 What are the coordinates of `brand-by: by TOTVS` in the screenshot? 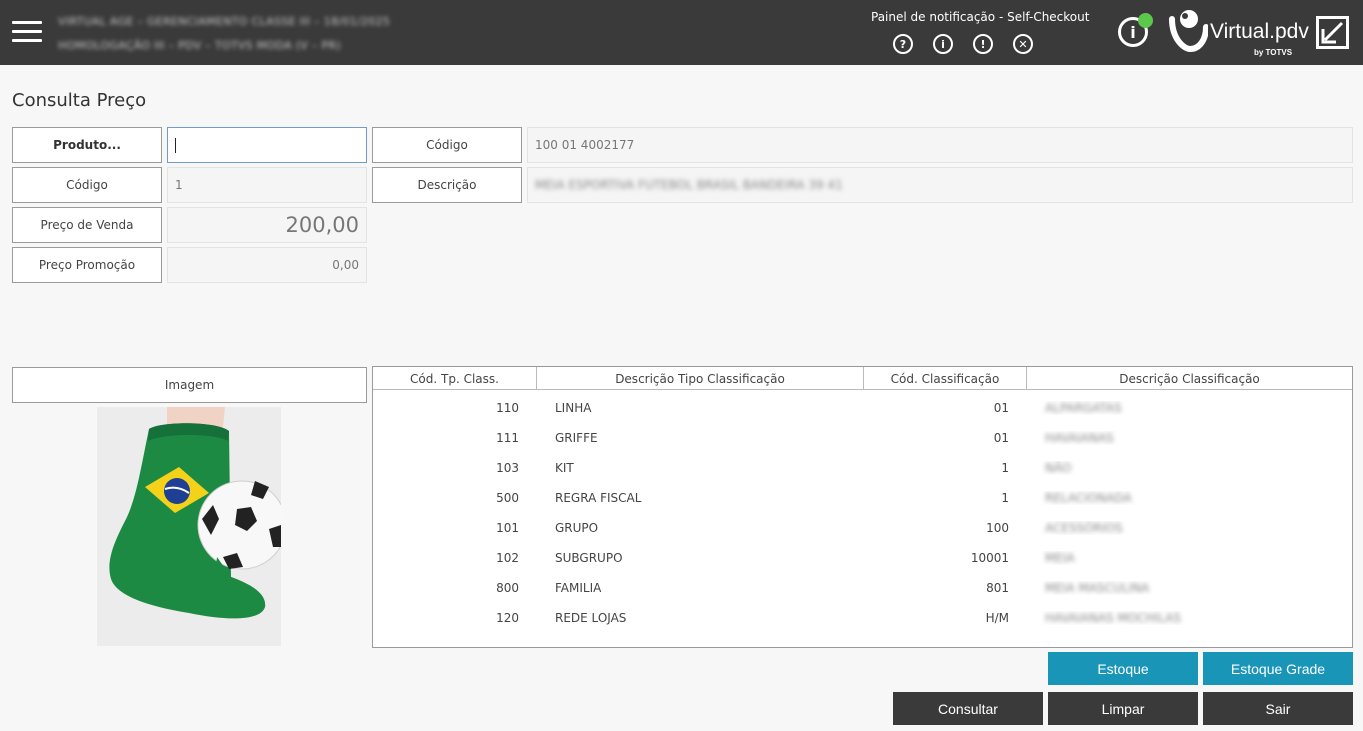 It's located at (1273, 52).